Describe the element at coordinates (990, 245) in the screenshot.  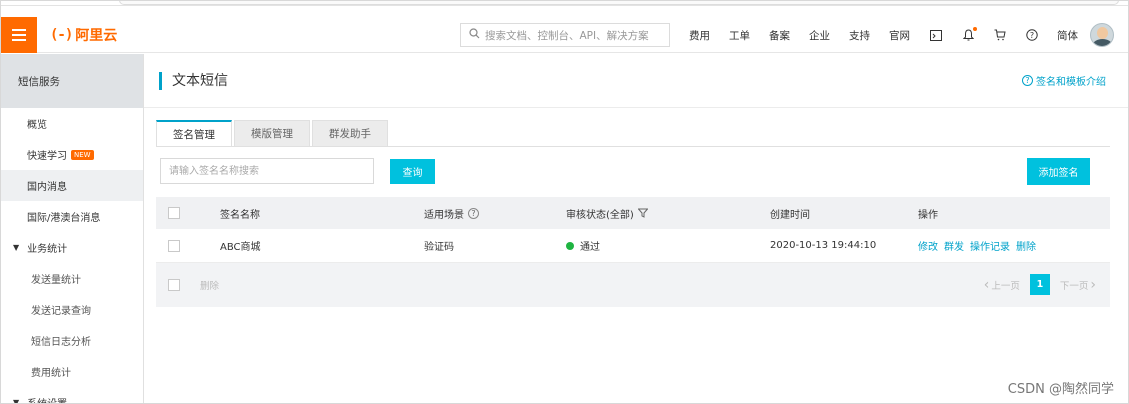
I see `history-link: 操作记录` at that location.